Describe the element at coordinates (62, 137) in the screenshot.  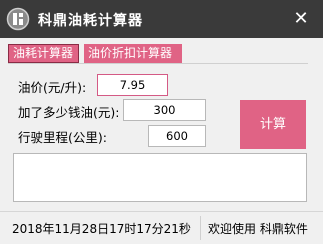
I see `distance-label: 行驶里程(公里):` at that location.